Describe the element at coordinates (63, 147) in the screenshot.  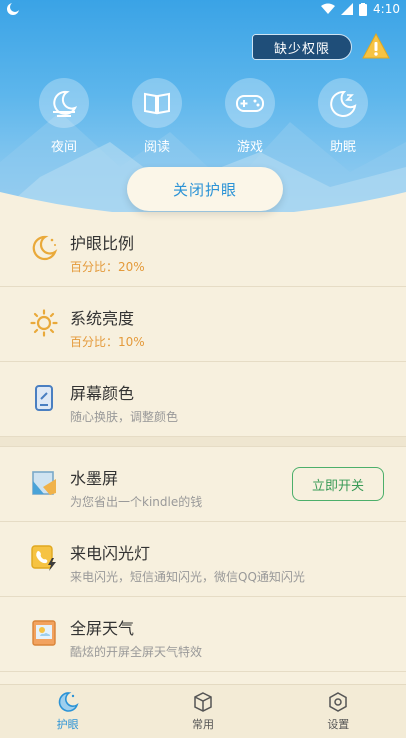
I see `mode-label: 夜间` at that location.